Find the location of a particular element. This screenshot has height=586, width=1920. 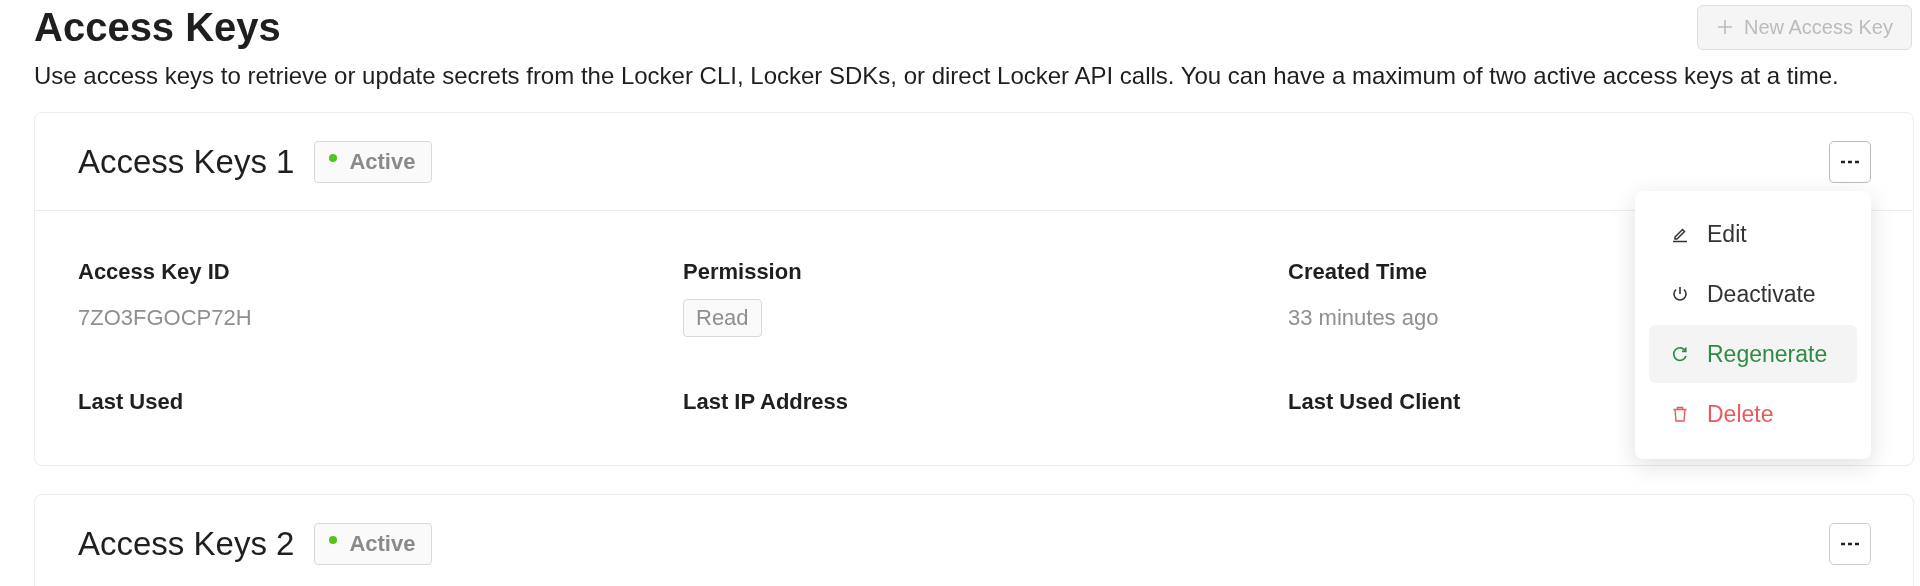

refresh-icon is located at coordinates (1680, 354).